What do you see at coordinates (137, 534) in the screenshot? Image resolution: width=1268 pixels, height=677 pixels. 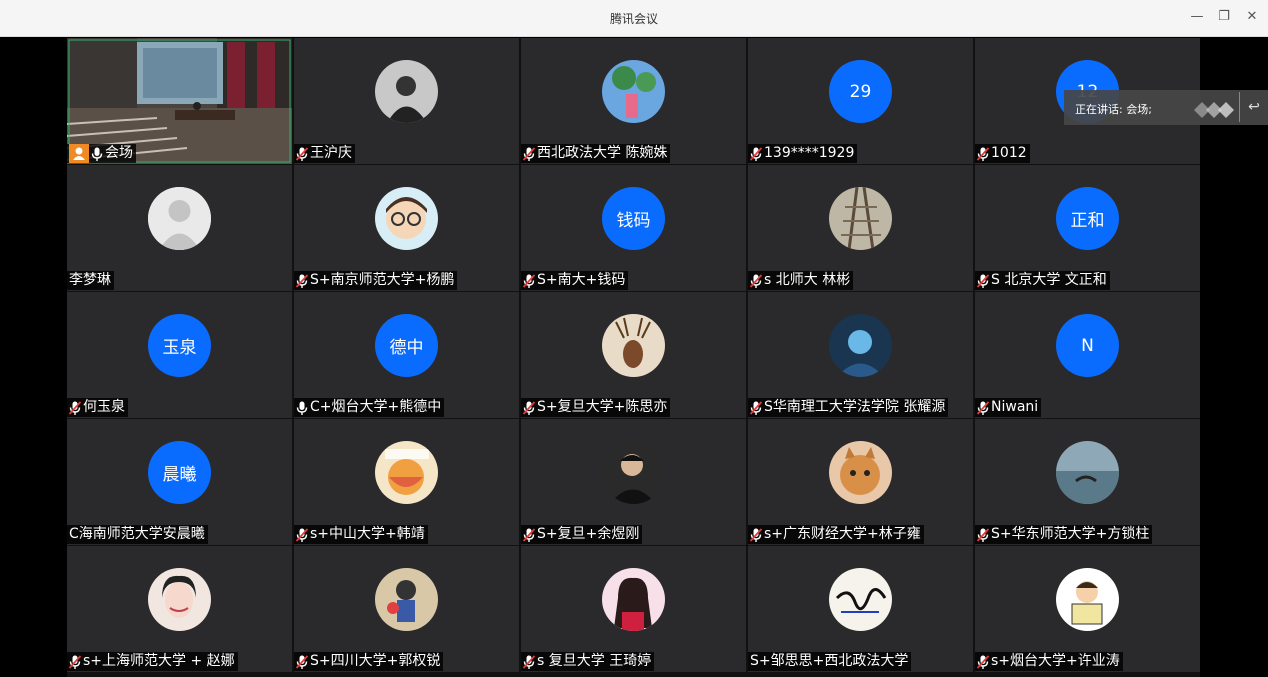 I see `participant-name-label: C海南师范大学安晨曦` at bounding box center [137, 534].